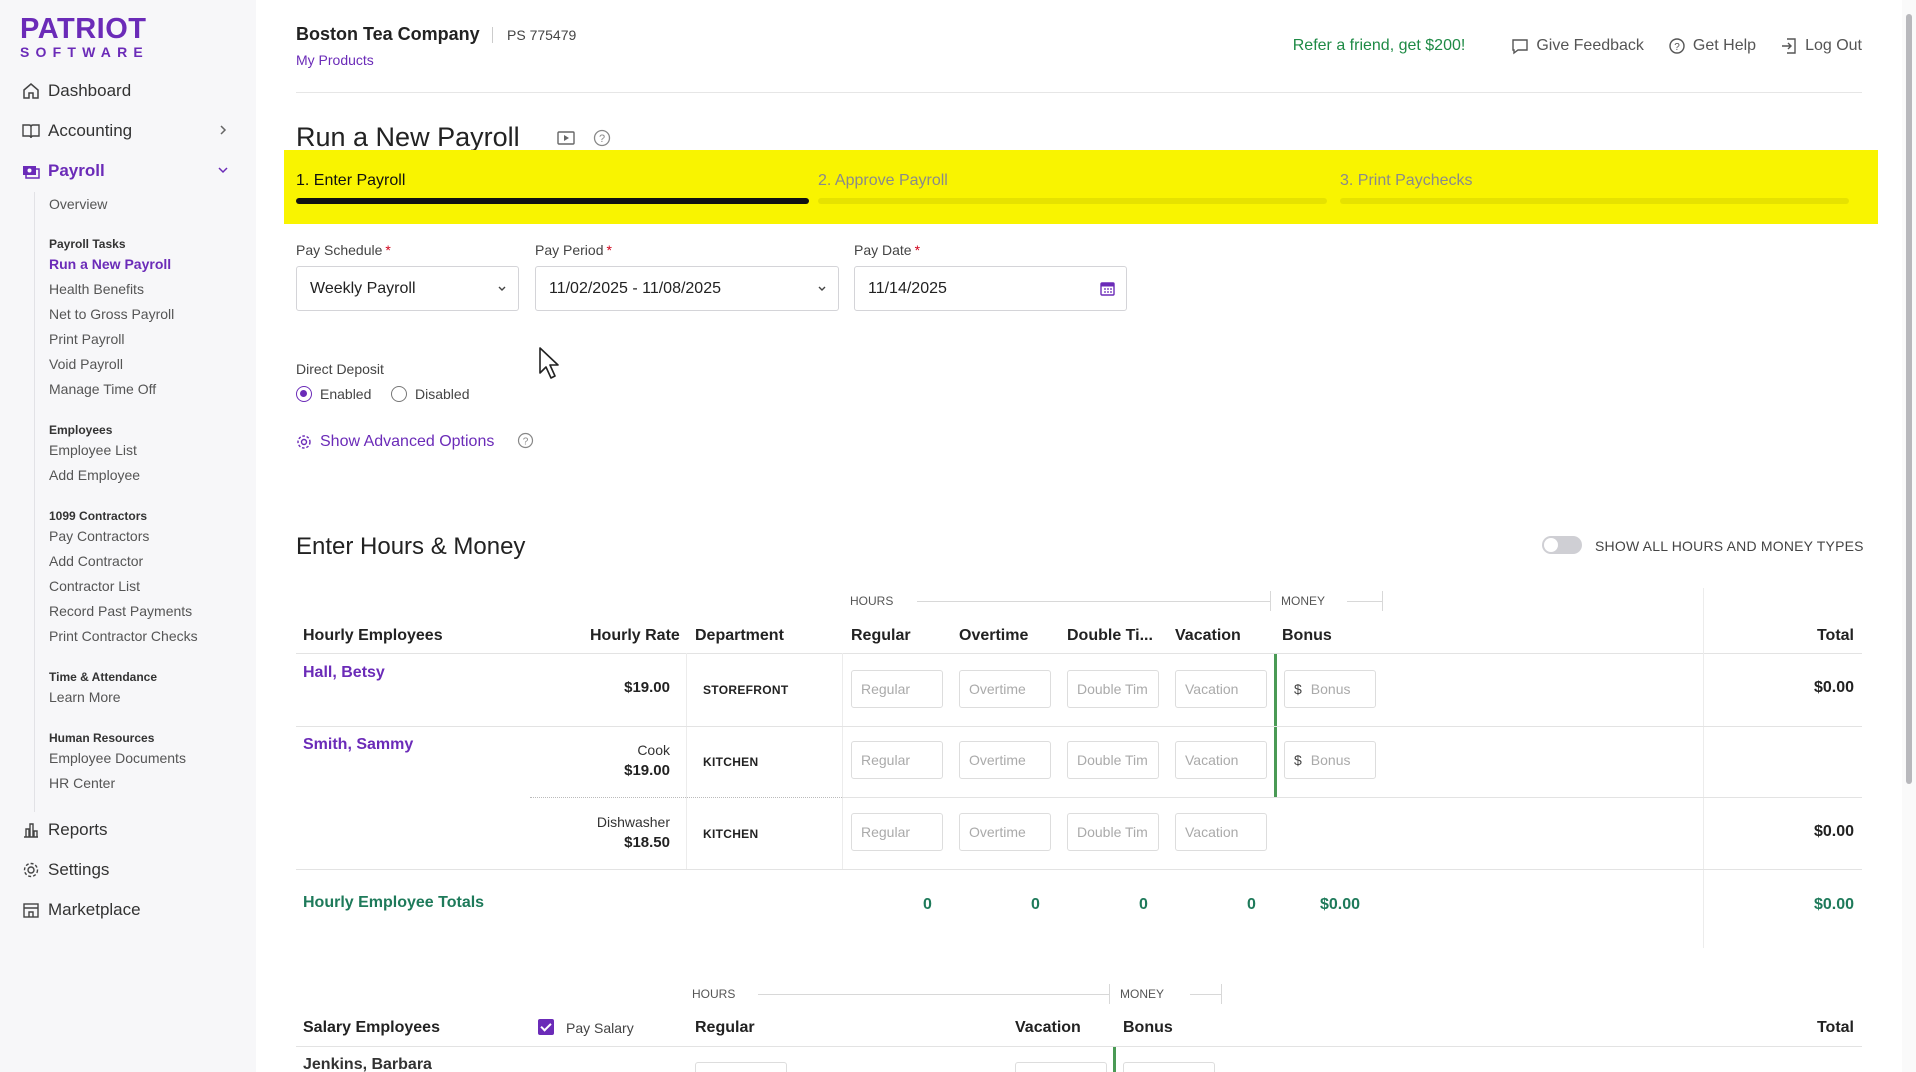 The height and width of the screenshot is (1072, 1916). I want to click on sidebar-item-print-payroll: Print Payroll, so click(86, 339).